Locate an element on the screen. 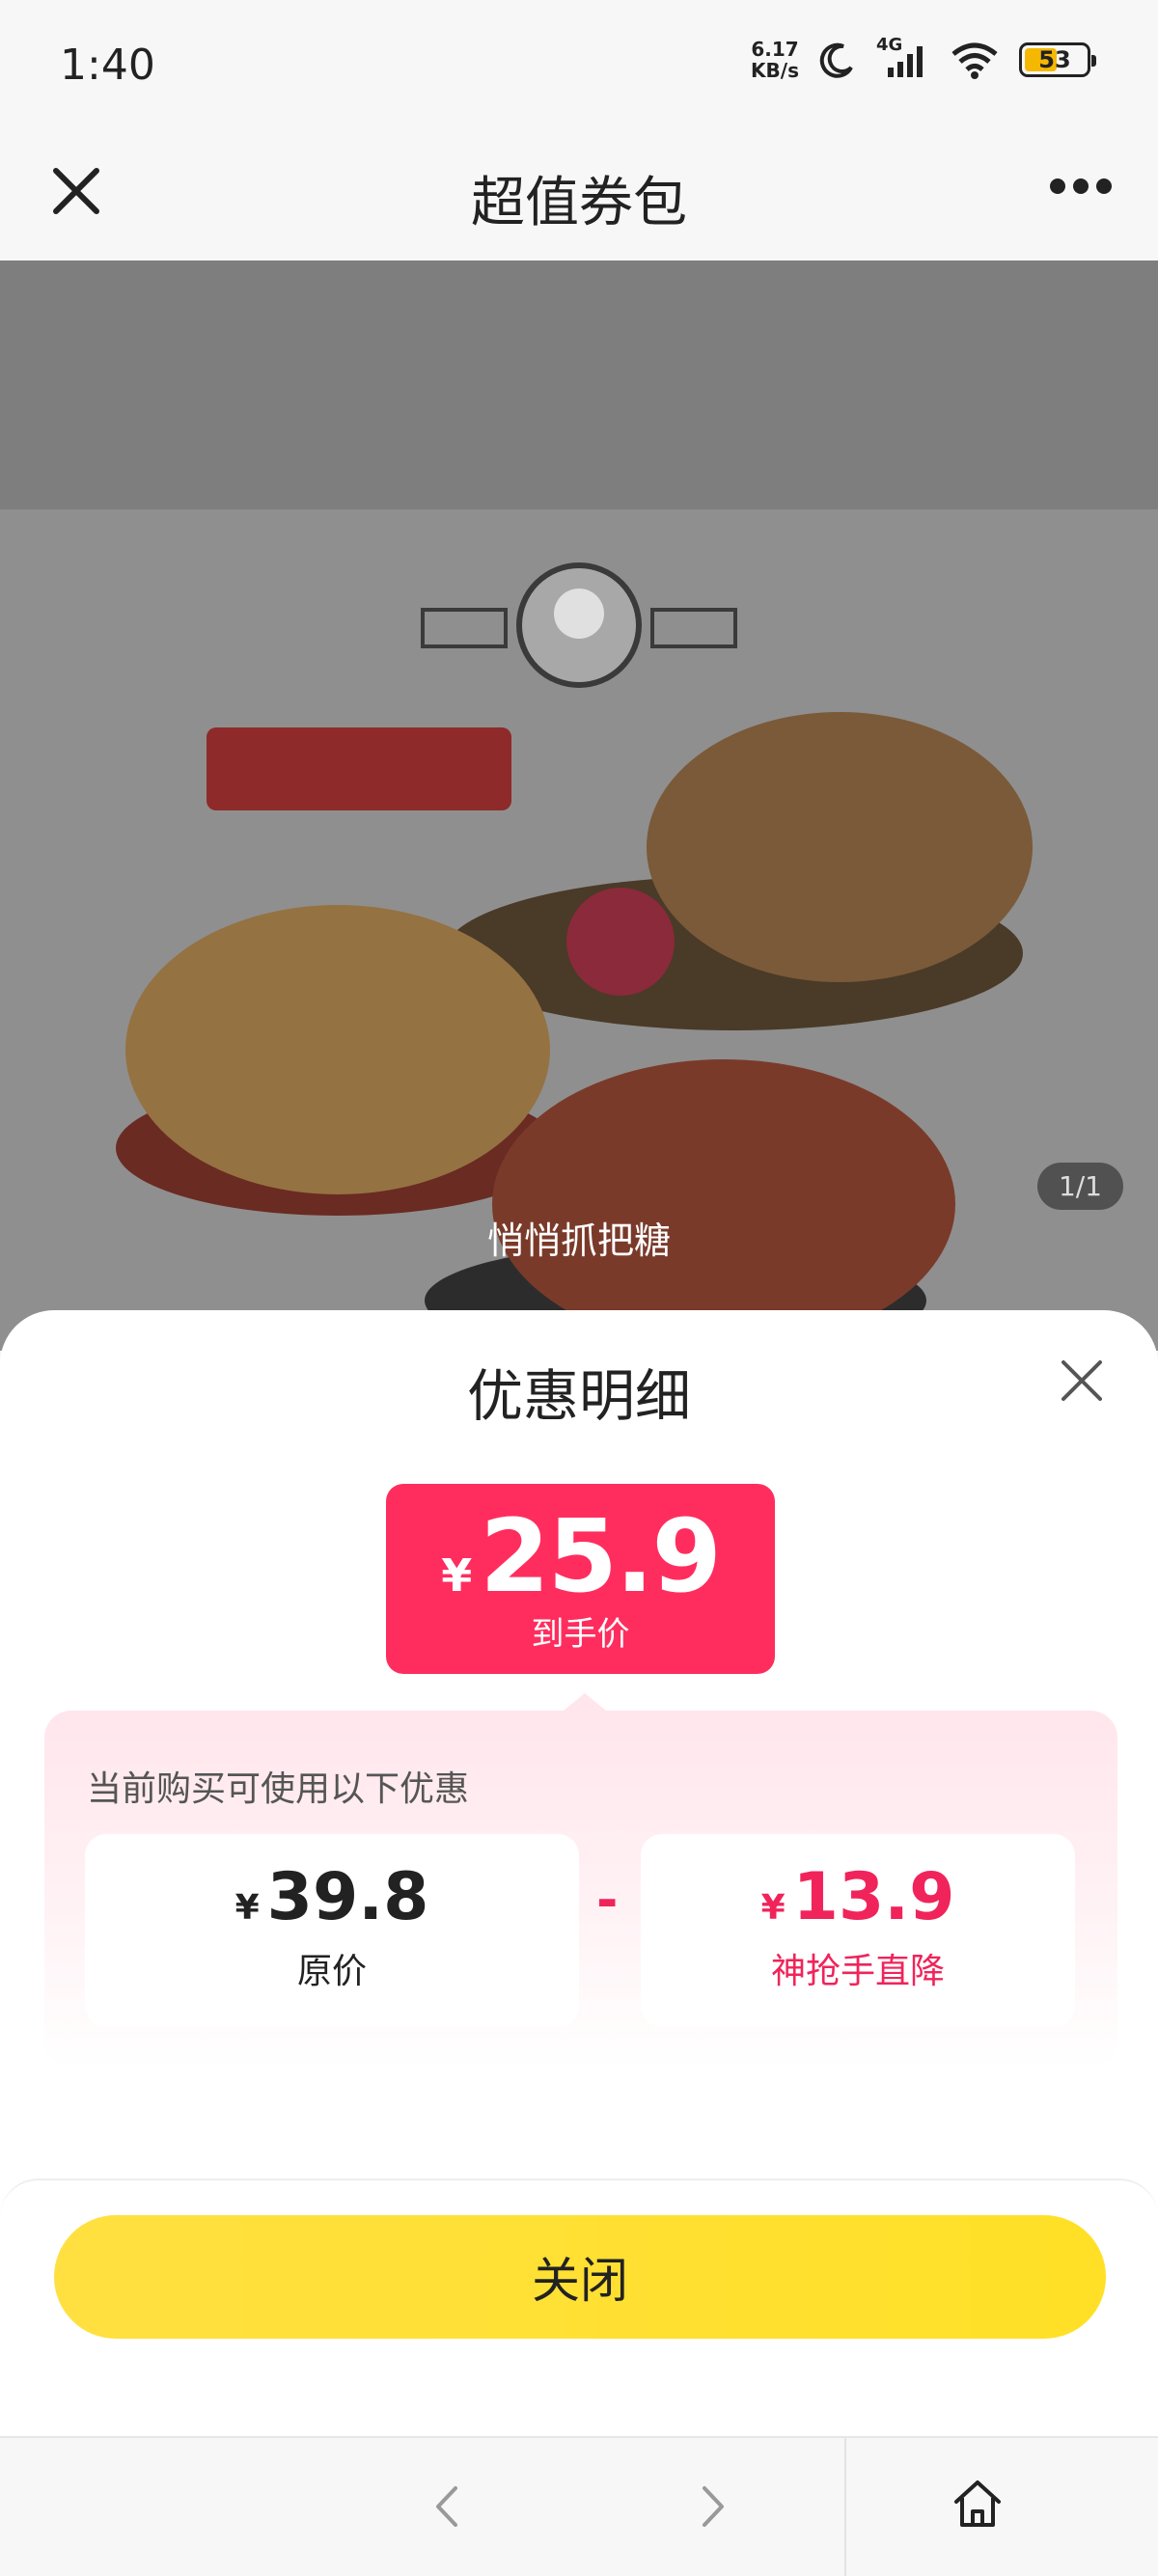 The image size is (1158, 2576). network-speed-unit: KB/s is located at coordinates (775, 70).